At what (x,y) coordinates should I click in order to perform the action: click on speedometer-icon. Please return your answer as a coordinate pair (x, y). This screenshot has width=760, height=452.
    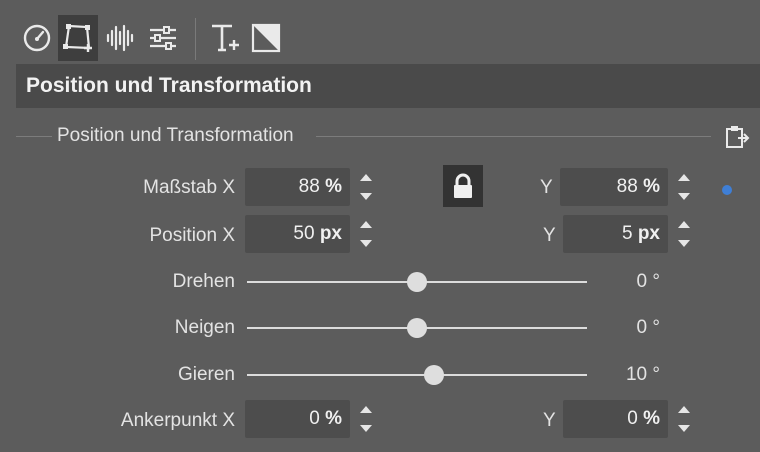
    Looking at the image, I should click on (37, 38).